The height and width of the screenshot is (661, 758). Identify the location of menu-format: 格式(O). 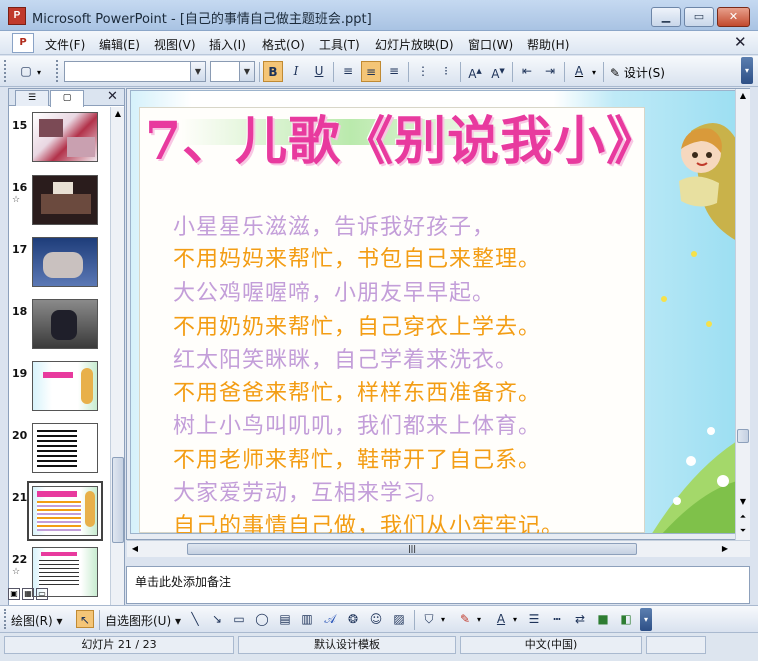
(283, 44).